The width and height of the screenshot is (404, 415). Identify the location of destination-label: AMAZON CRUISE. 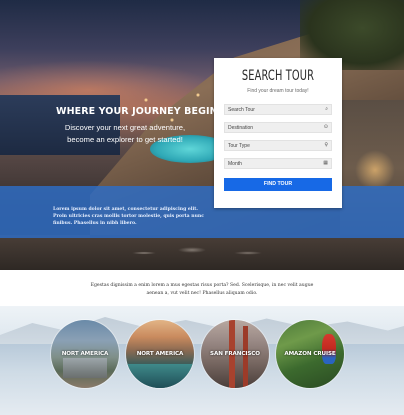
(310, 354).